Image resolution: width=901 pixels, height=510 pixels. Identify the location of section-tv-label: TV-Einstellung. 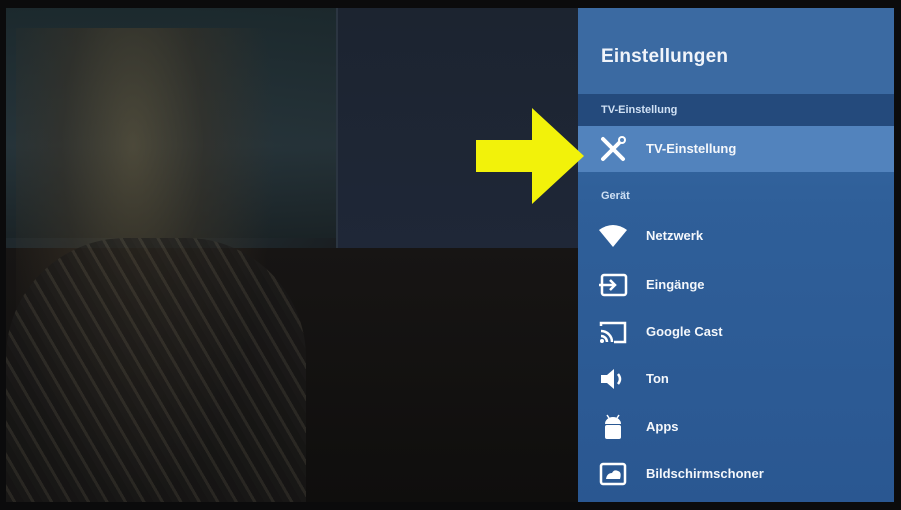
(639, 110).